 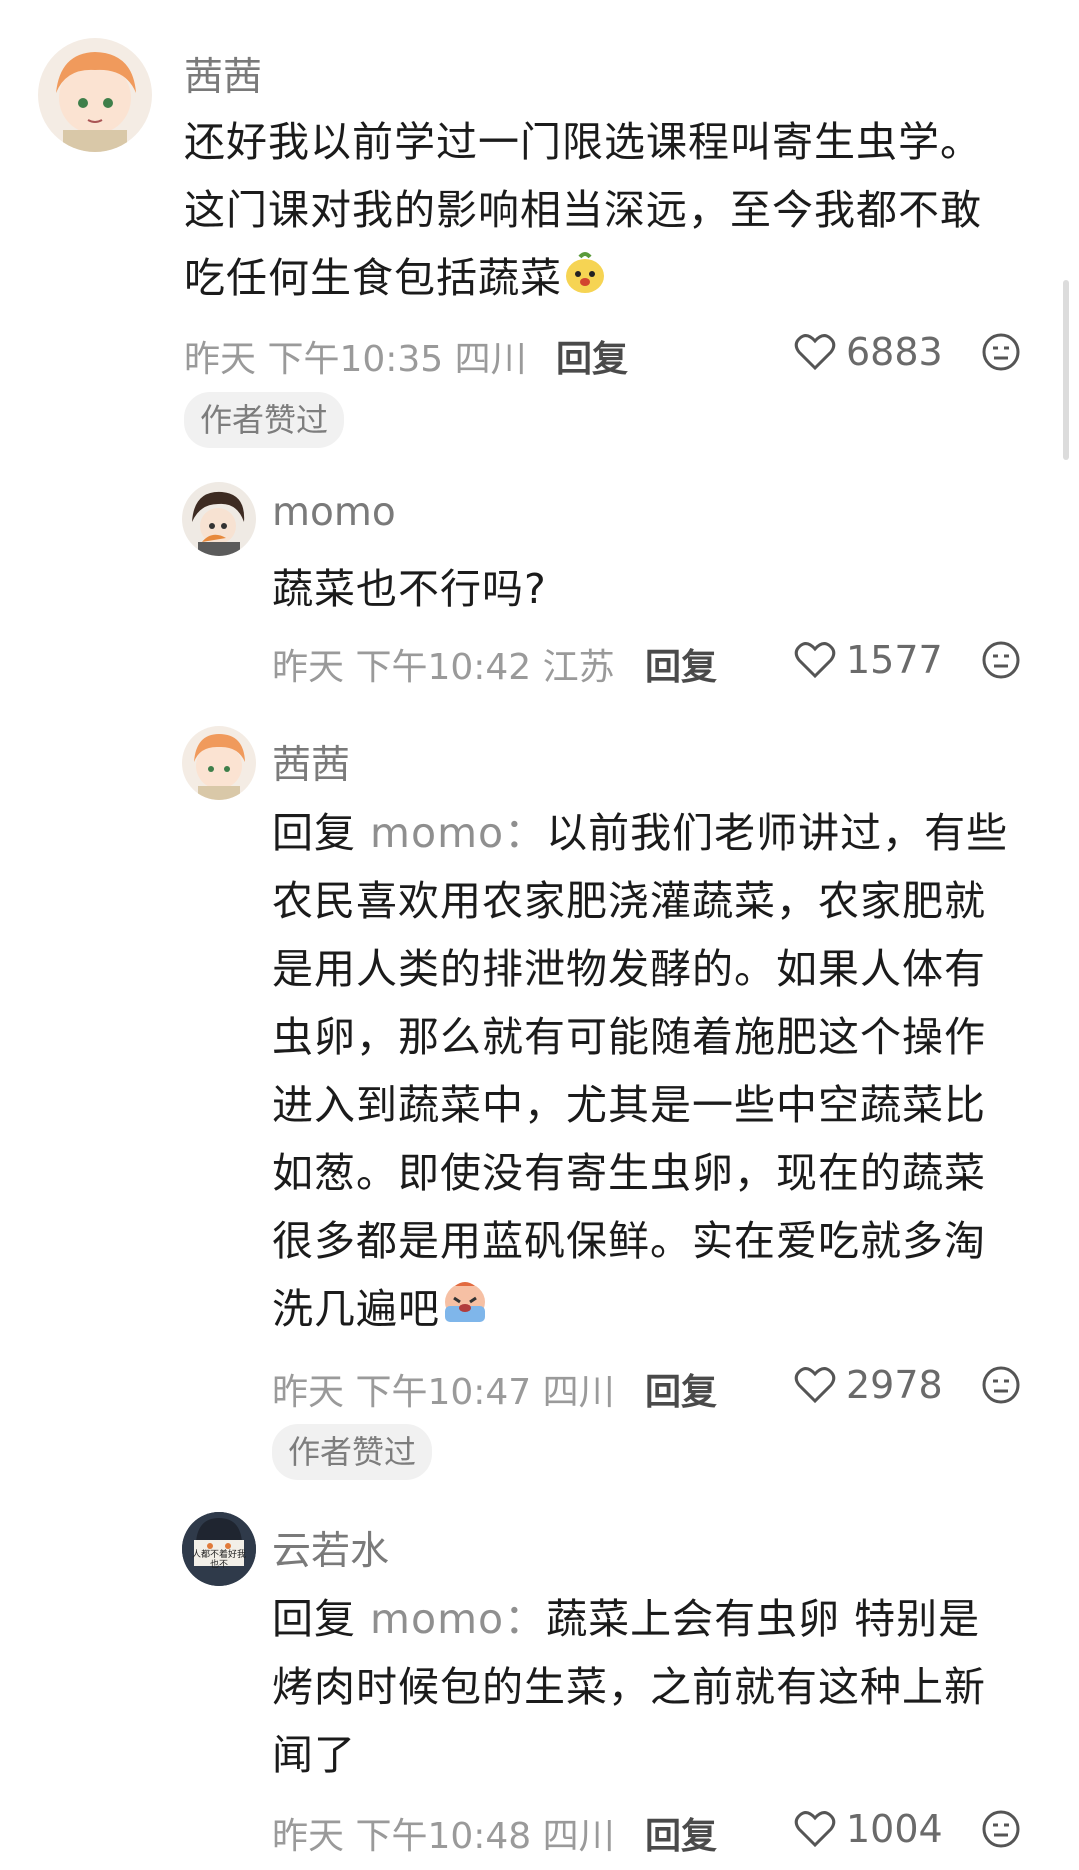 I want to click on comment-line-text: 以前我们老师讲过，有些, so click(x=777, y=833).